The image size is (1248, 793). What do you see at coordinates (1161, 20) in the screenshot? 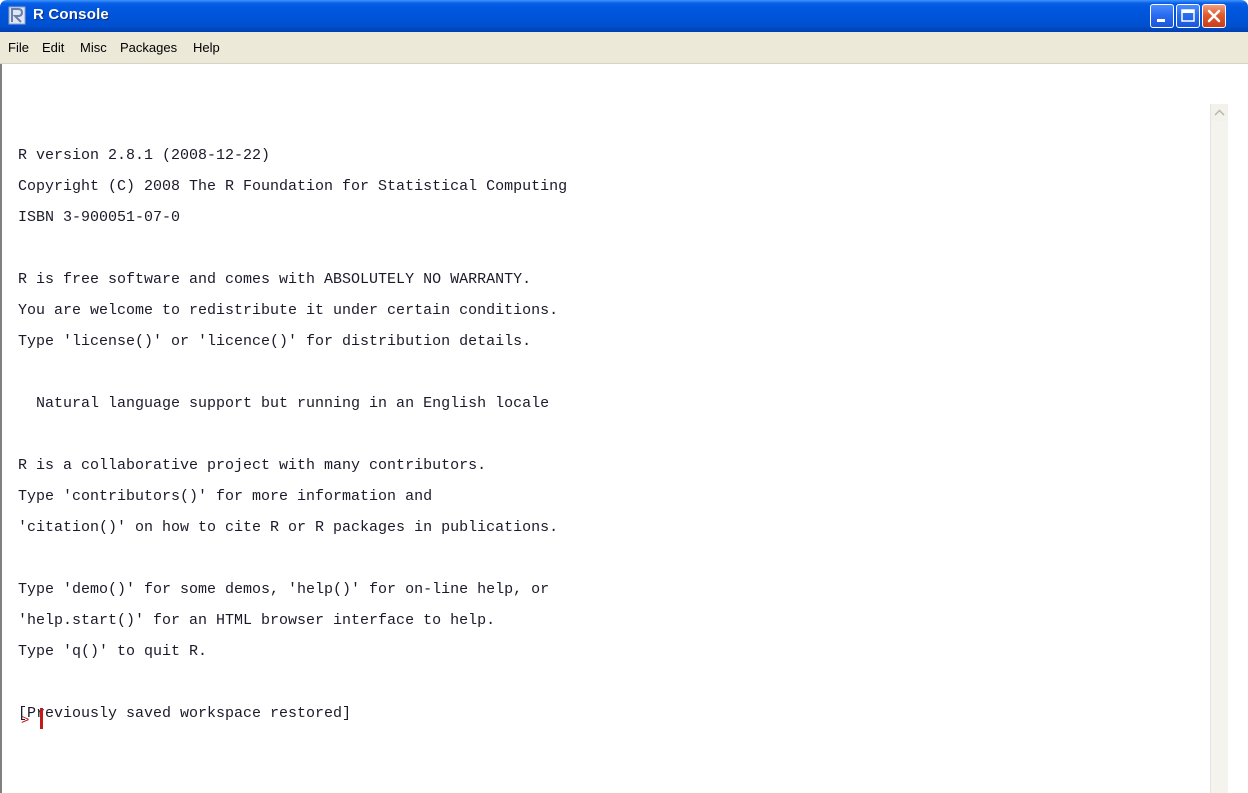
I see `minimize-icon` at bounding box center [1161, 20].